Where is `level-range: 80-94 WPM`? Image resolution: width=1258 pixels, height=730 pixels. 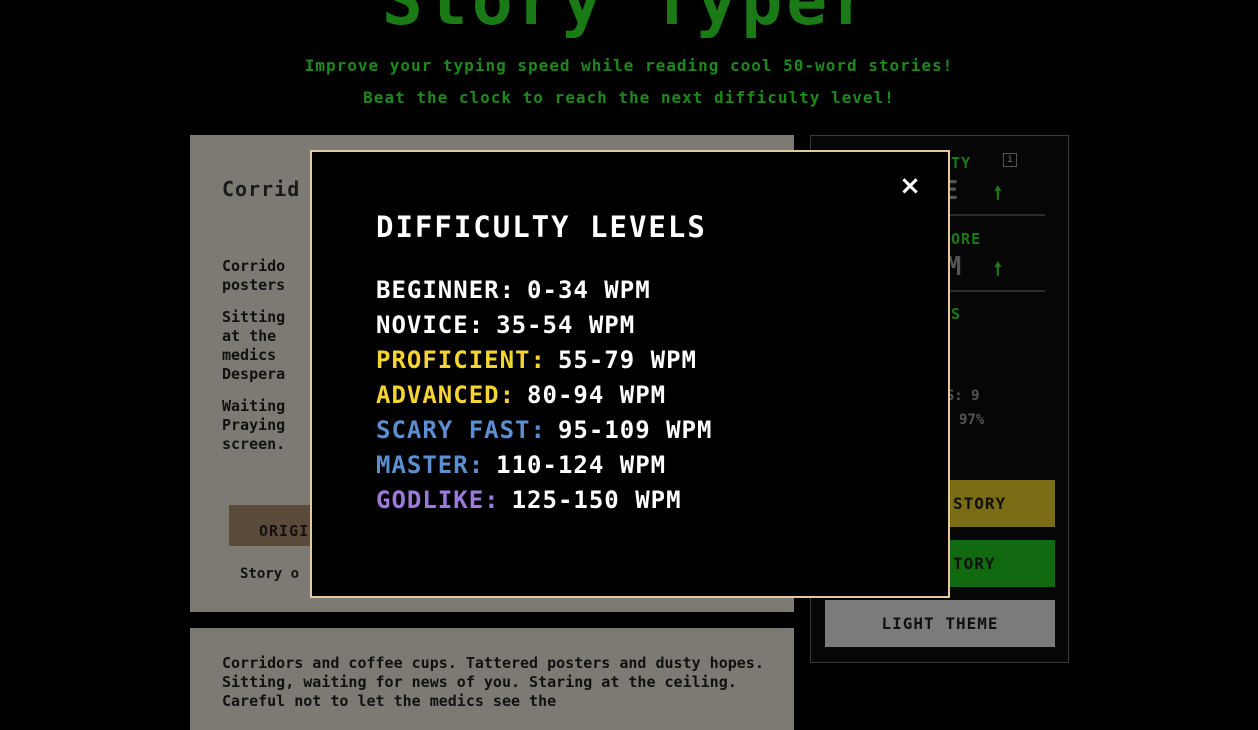
level-range: 80-94 WPM is located at coordinates (597, 395).